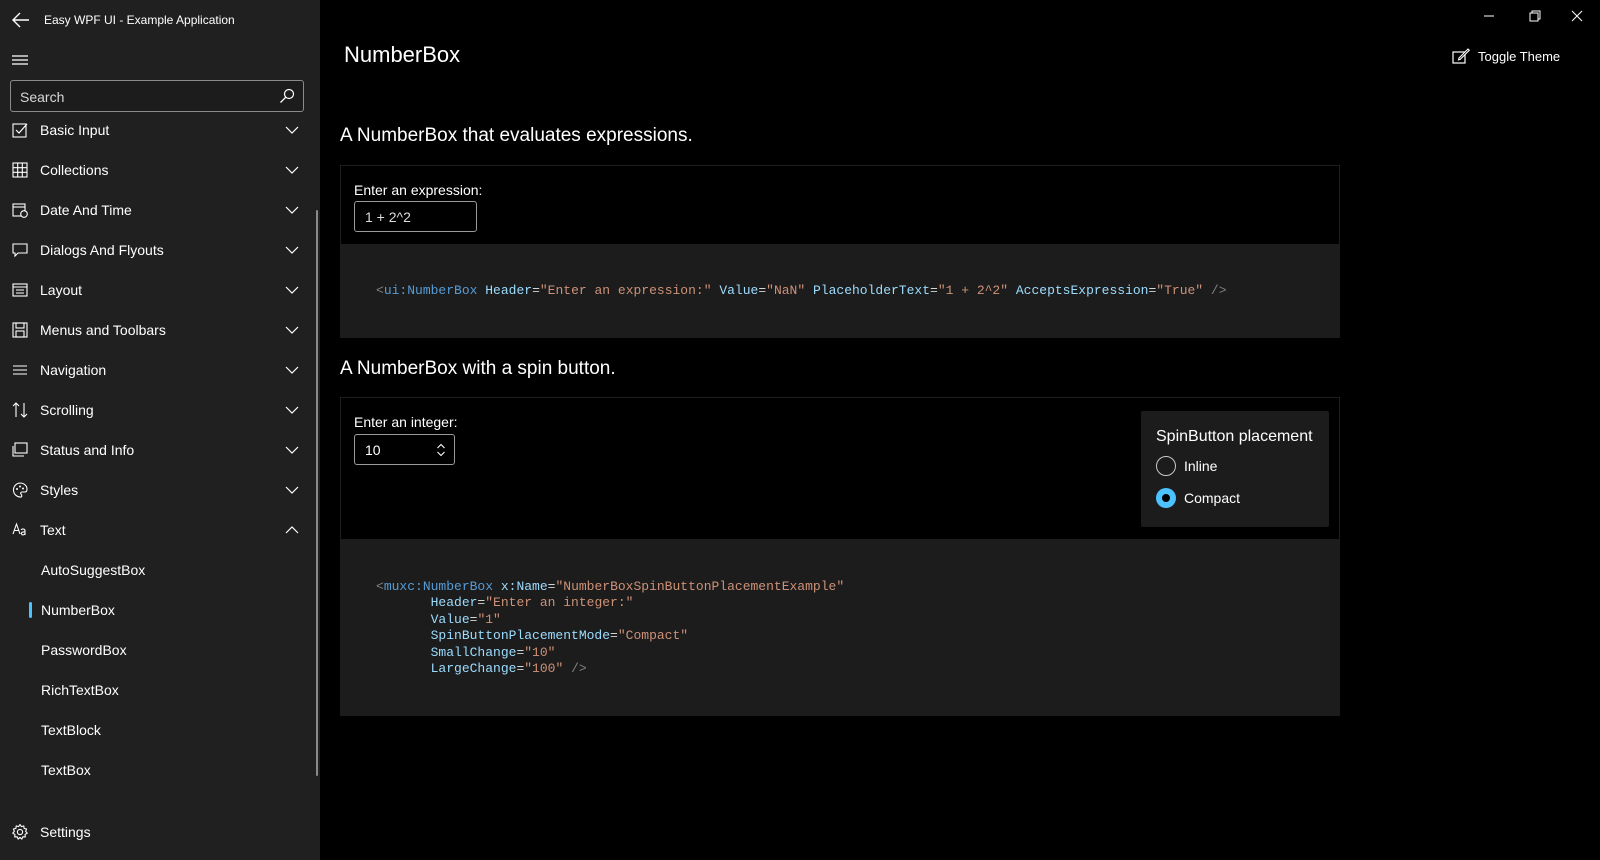 Image resolution: width=1600 pixels, height=860 pixels. Describe the element at coordinates (540, 652) in the screenshot. I see `code-token: "10"` at that location.